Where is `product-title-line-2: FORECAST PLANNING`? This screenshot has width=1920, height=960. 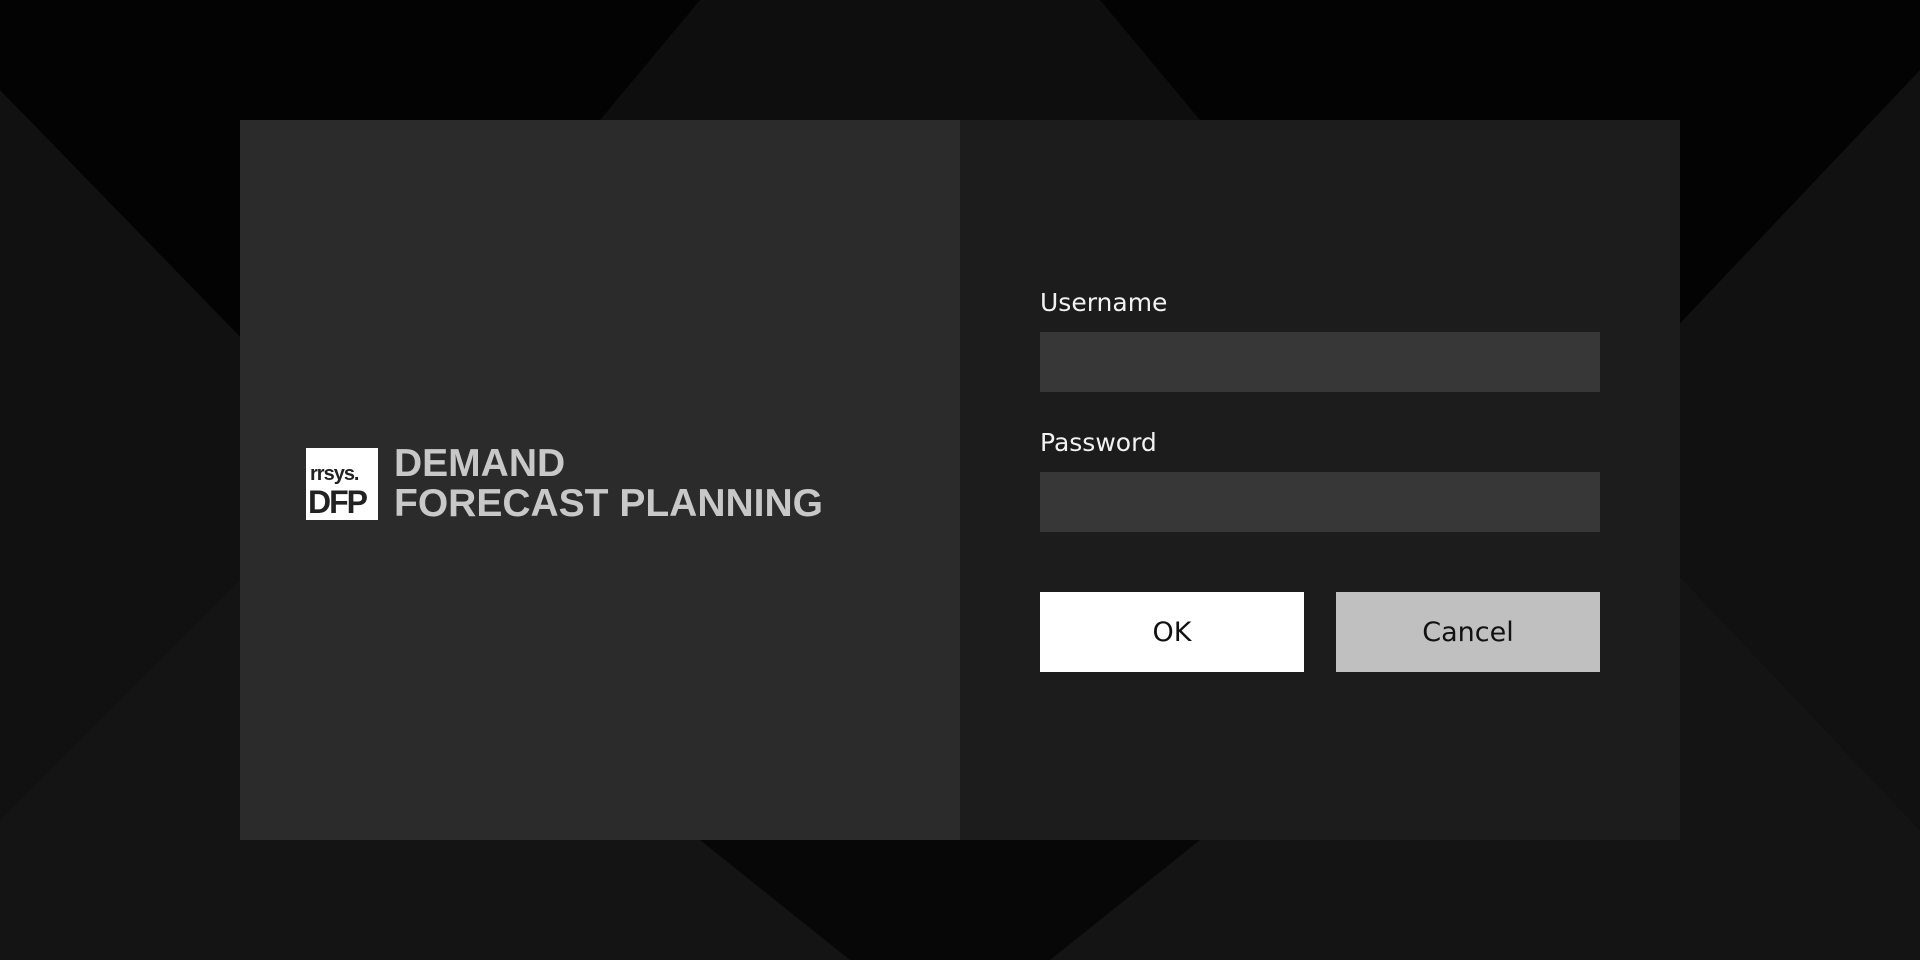
product-title-line-2: FORECAST PLANNING is located at coordinates (608, 503).